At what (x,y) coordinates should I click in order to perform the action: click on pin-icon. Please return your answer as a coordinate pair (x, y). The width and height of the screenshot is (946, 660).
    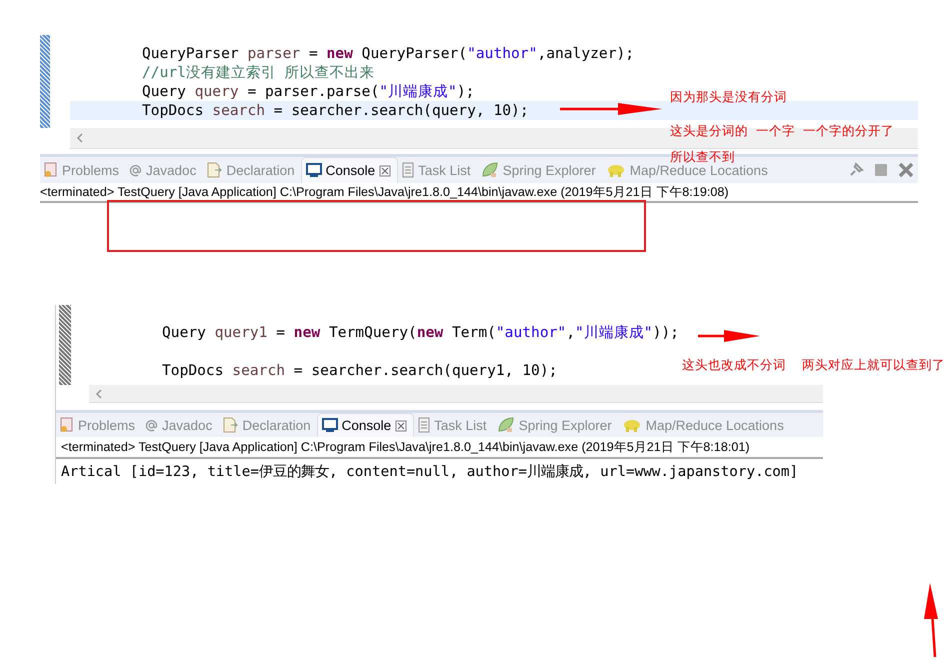
    Looking at the image, I should click on (856, 170).